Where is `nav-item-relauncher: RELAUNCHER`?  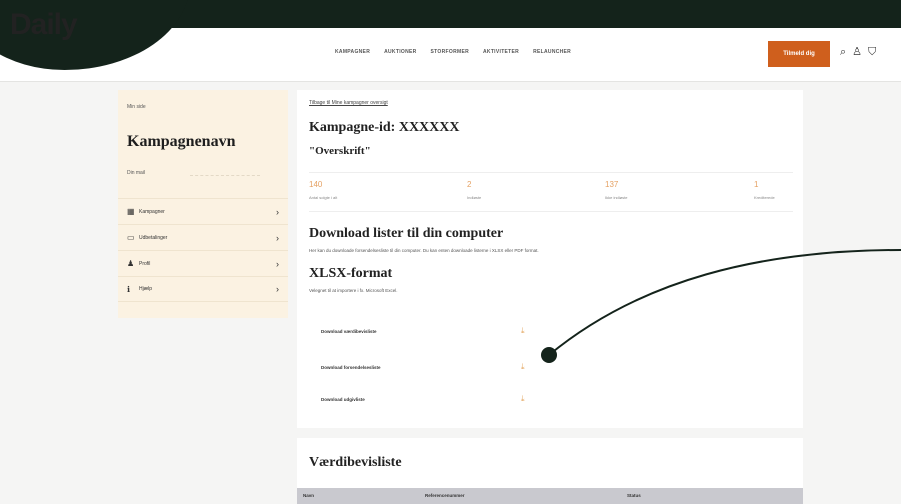
nav-item-relauncher: RELAUNCHER is located at coordinates (552, 52).